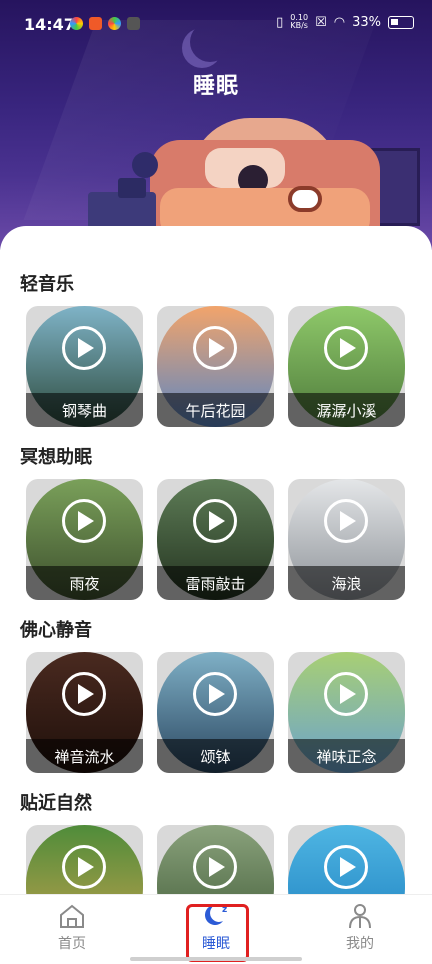  I want to click on battery-icon, so click(401, 22).